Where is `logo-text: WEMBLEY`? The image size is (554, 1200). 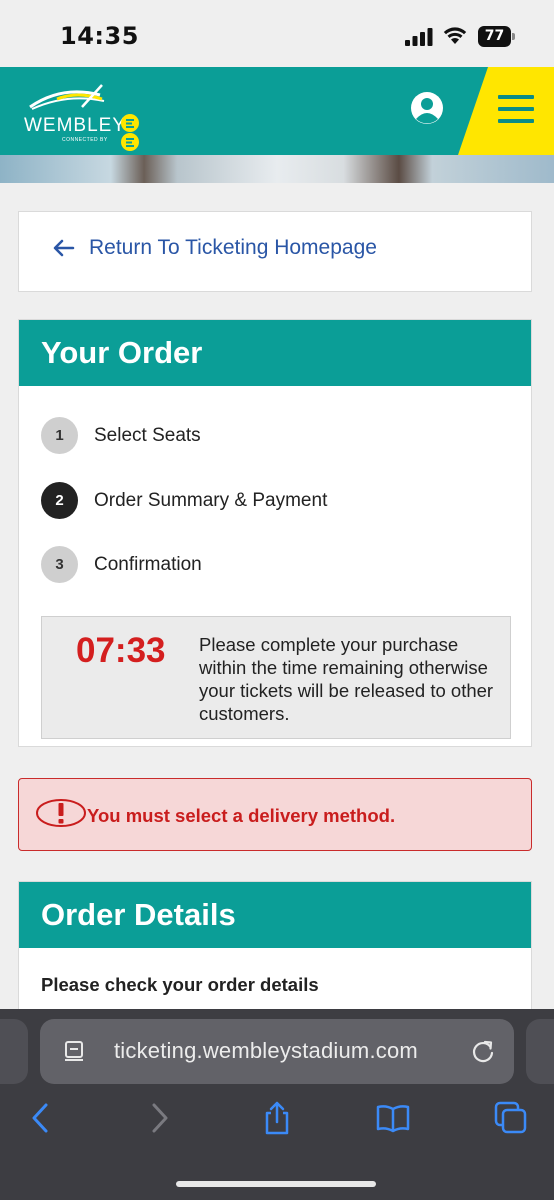 logo-text: WEMBLEY is located at coordinates (75, 125).